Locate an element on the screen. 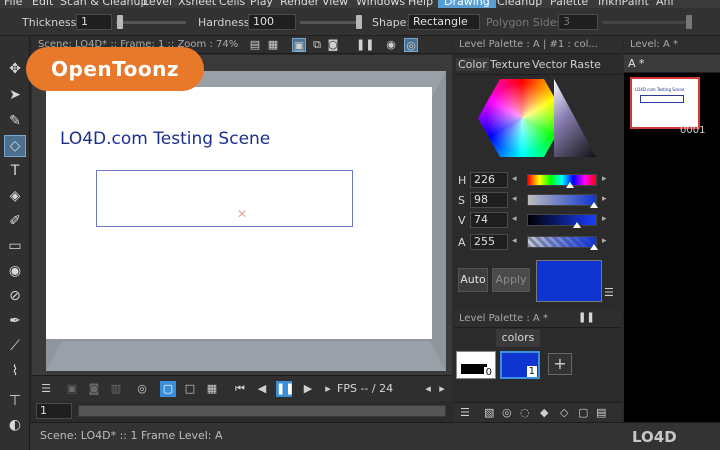 Image resolution: width=720 pixels, height=450 pixels. tab-vector: Vector is located at coordinates (549, 64).